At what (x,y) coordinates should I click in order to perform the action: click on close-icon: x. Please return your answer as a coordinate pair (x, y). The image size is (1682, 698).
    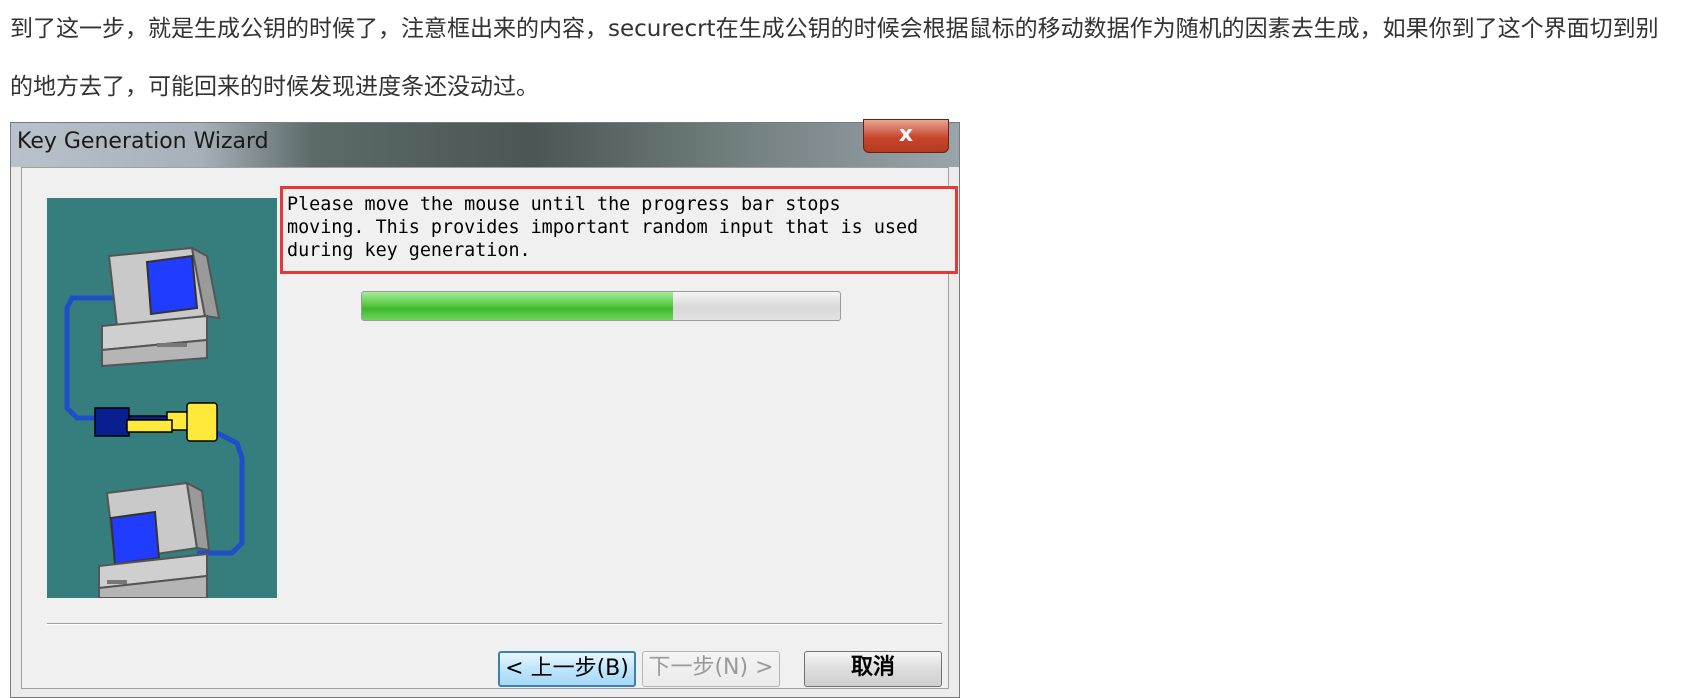
    Looking at the image, I should click on (906, 134).